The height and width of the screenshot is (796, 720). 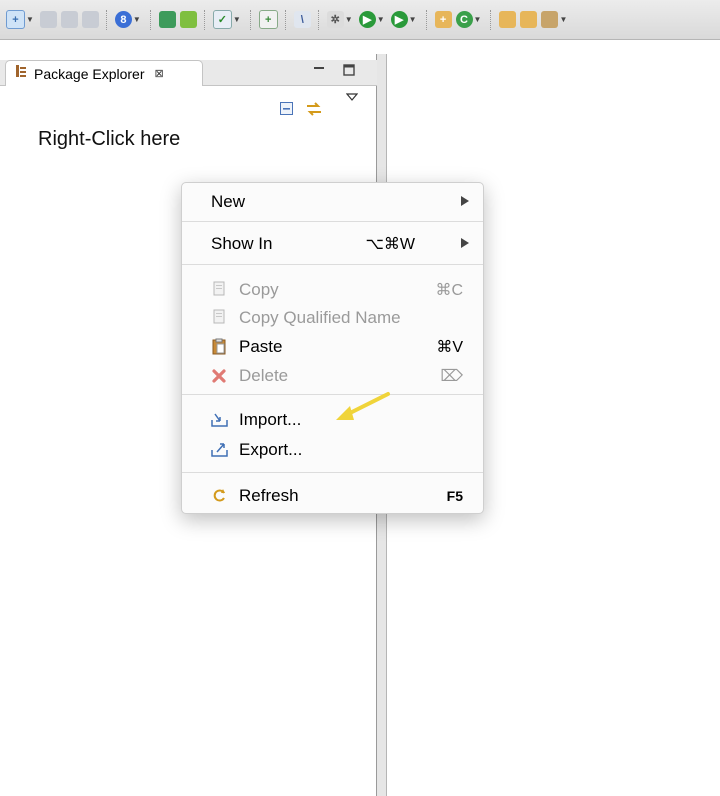 What do you see at coordinates (89, 73) in the screenshot?
I see `tab-label: Package Explorer` at bounding box center [89, 73].